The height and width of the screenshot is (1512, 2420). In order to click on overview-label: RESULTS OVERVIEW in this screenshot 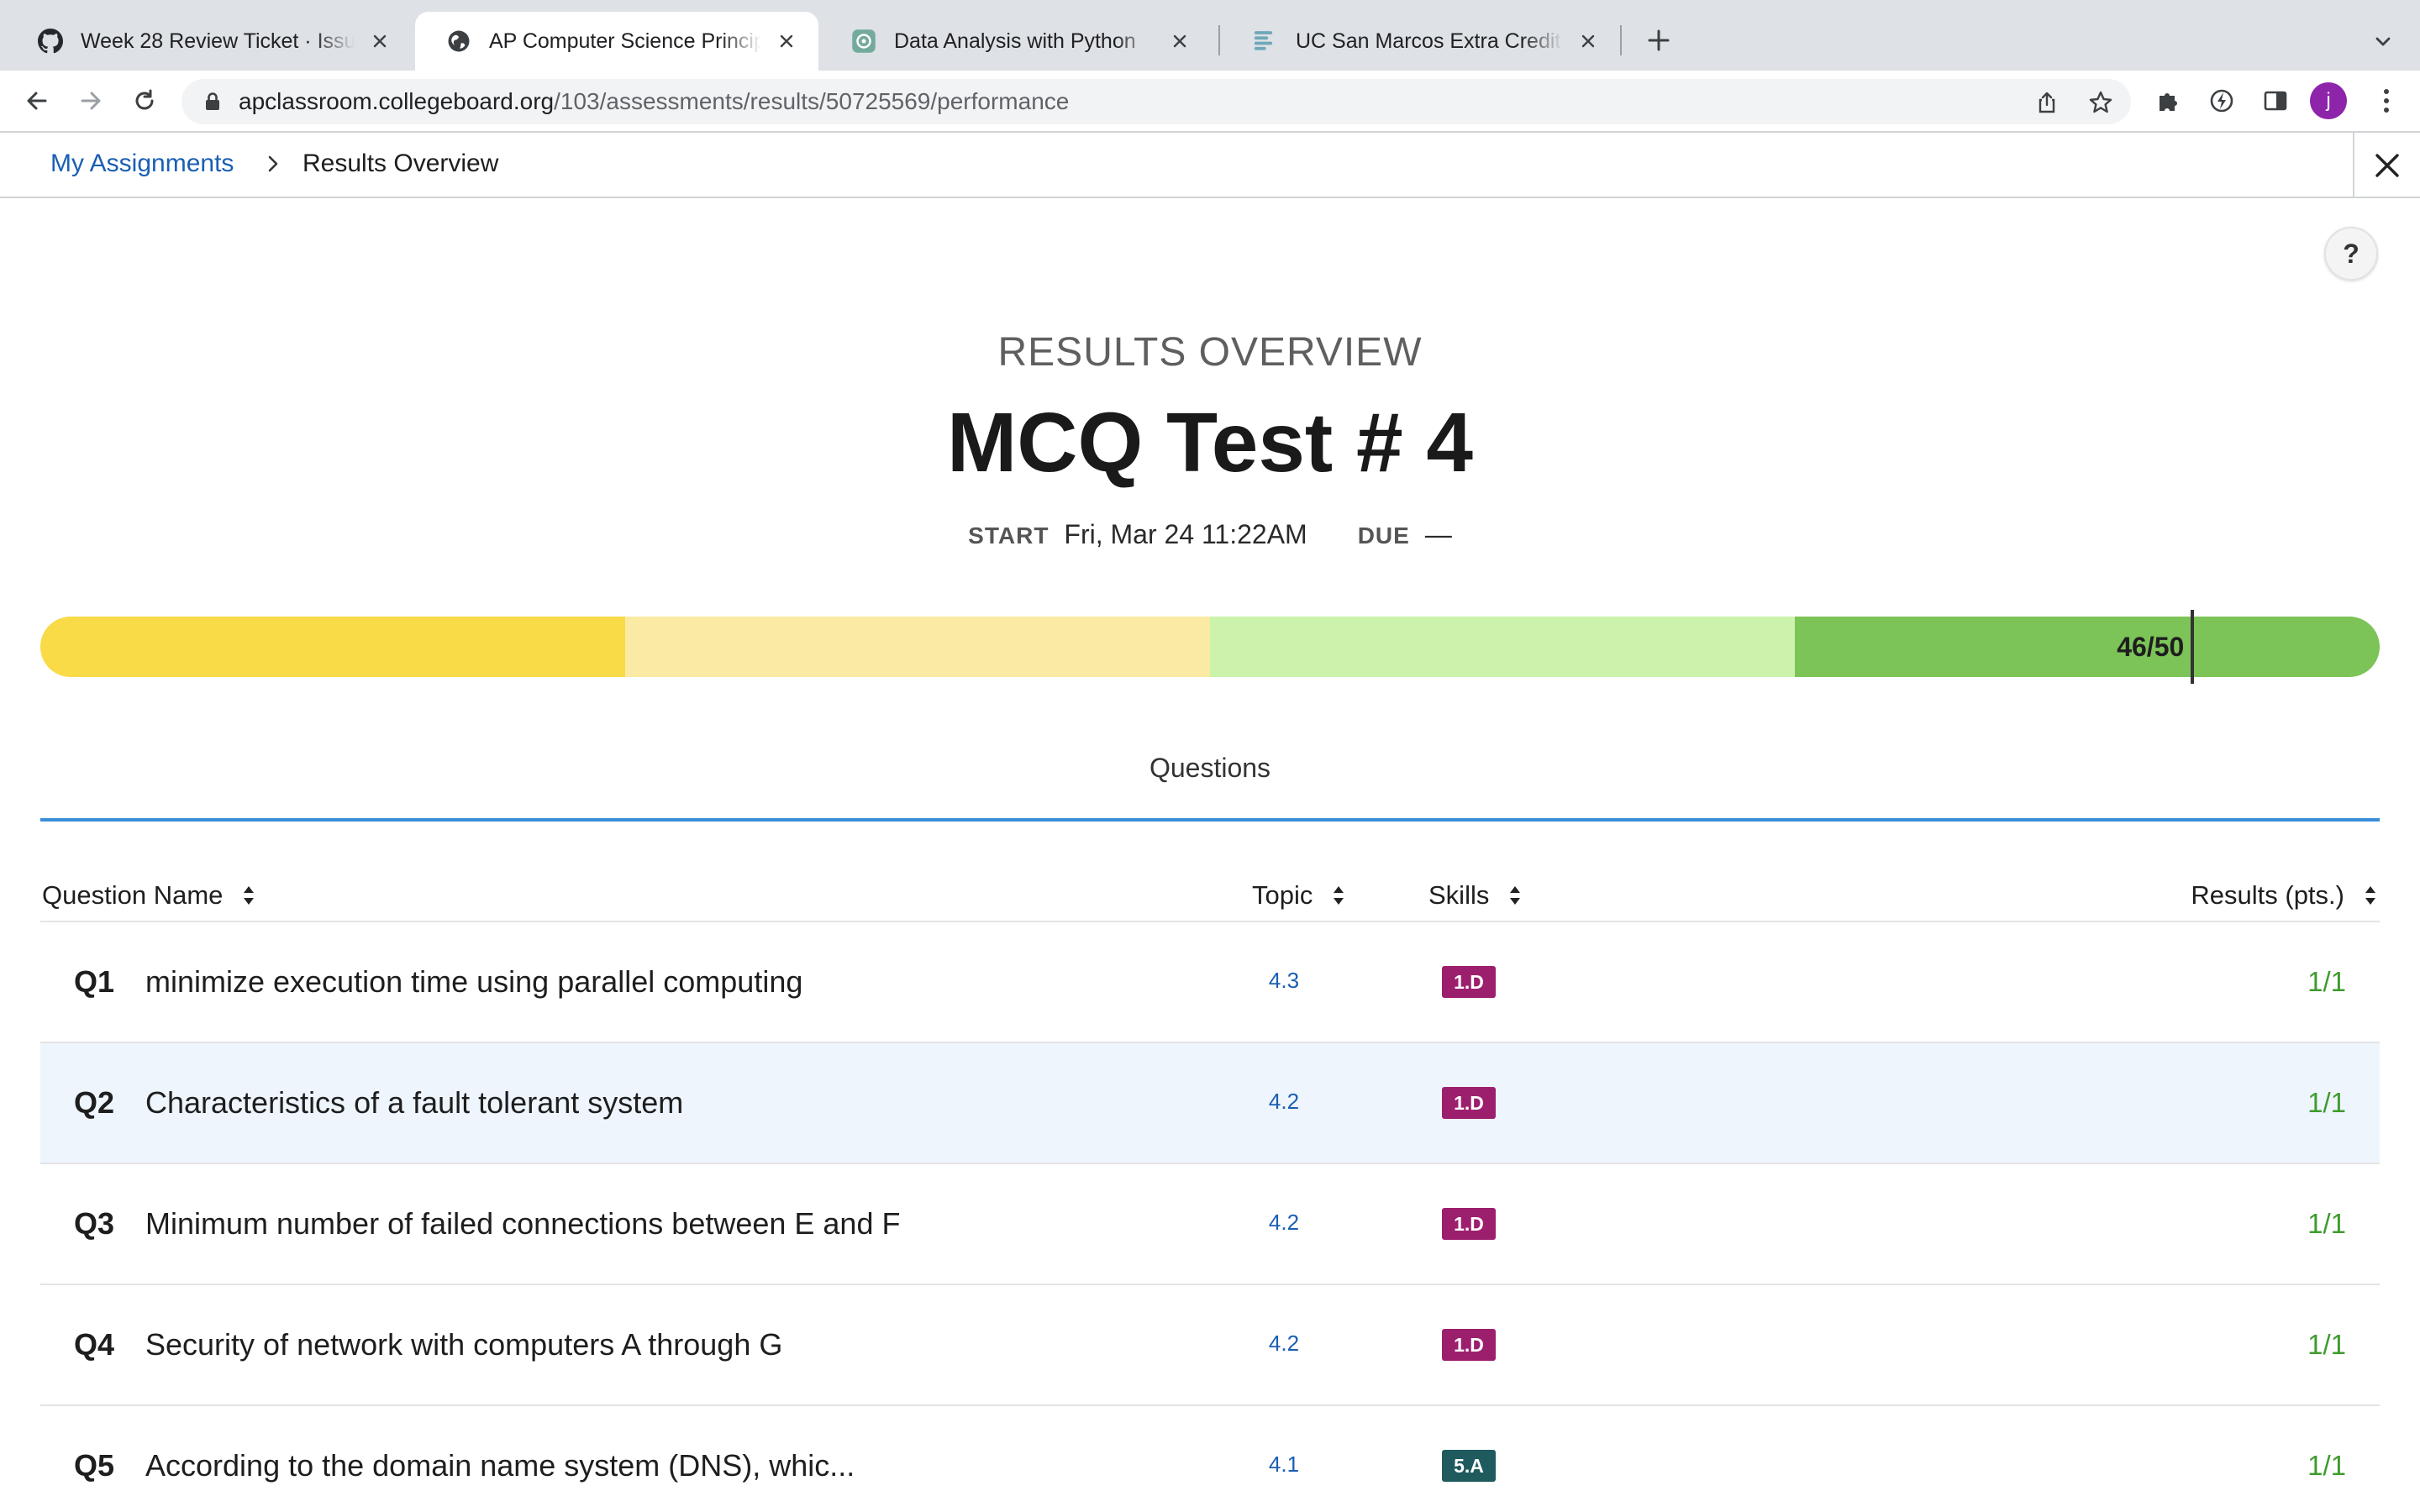, I will do `click(1210, 352)`.